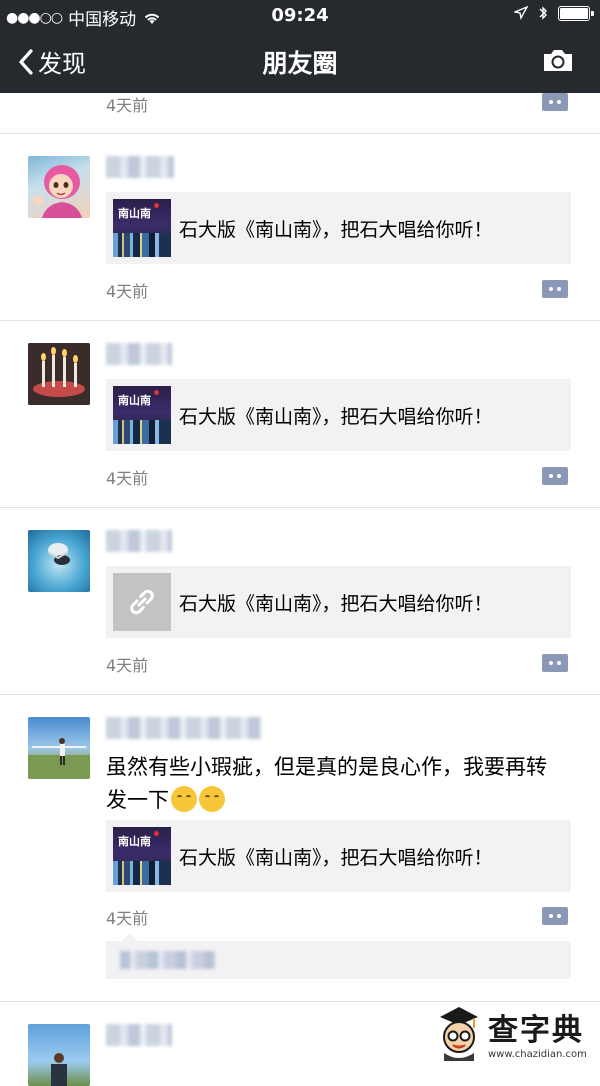 The height and width of the screenshot is (1086, 600). I want to click on share-thumbnail, so click(142, 602).